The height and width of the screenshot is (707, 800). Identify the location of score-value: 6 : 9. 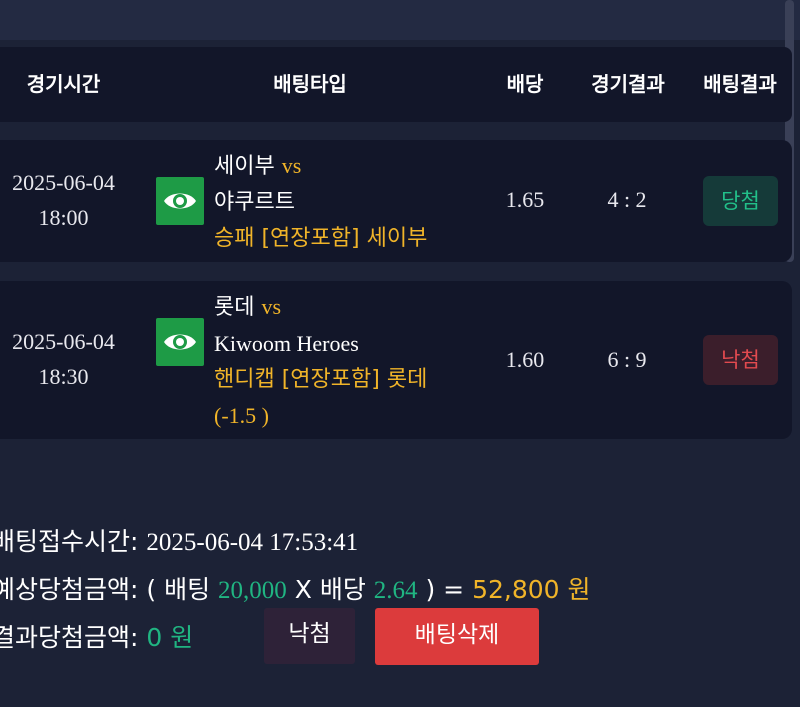
(627, 359).